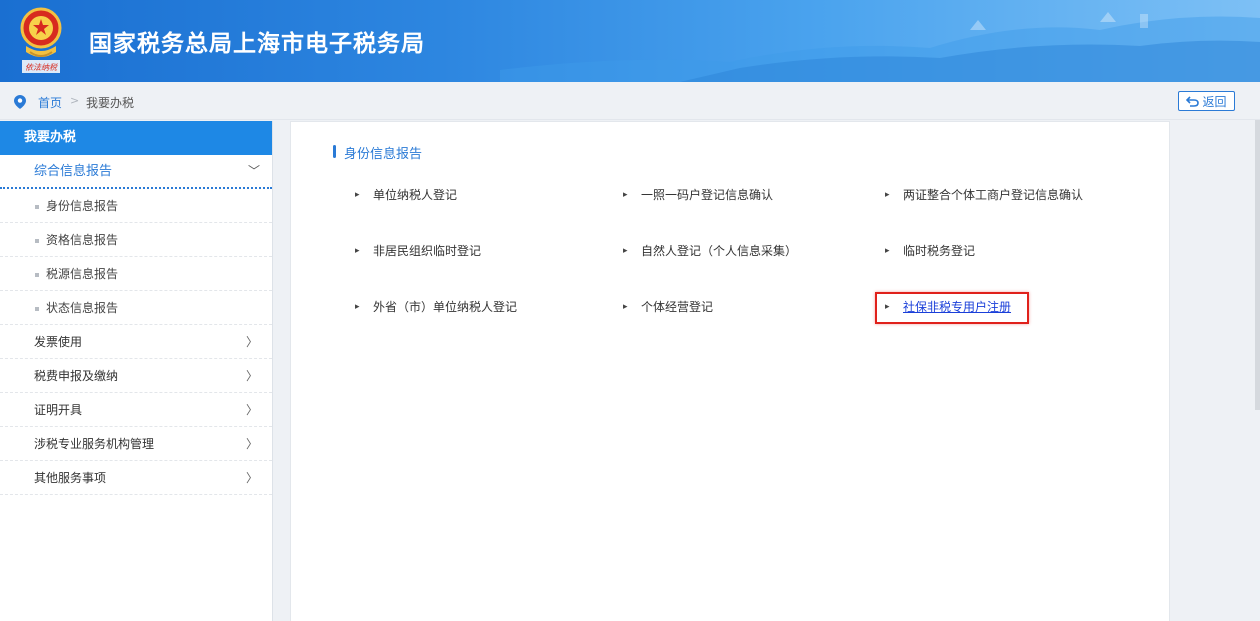 This screenshot has width=1260, height=621. I want to click on link-label: 个体经营登记, so click(677, 307).